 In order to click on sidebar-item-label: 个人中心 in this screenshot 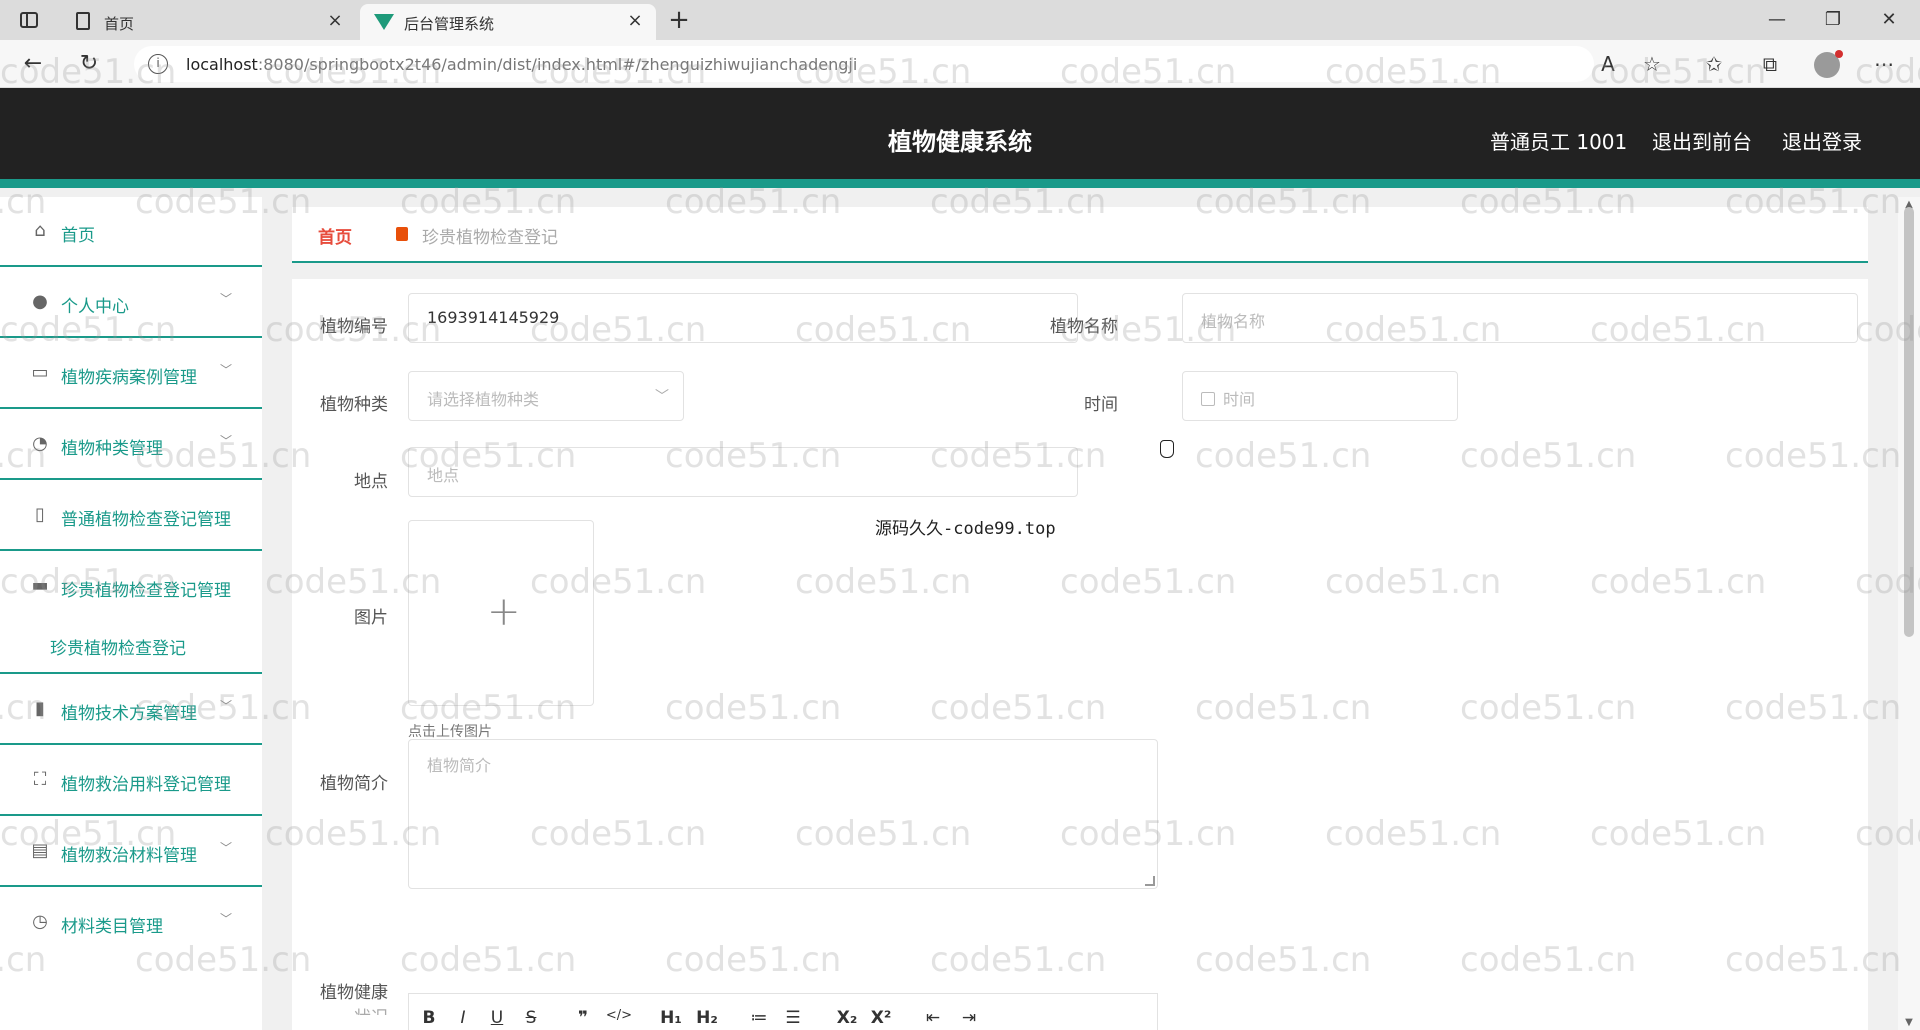, I will do `click(95, 307)`.